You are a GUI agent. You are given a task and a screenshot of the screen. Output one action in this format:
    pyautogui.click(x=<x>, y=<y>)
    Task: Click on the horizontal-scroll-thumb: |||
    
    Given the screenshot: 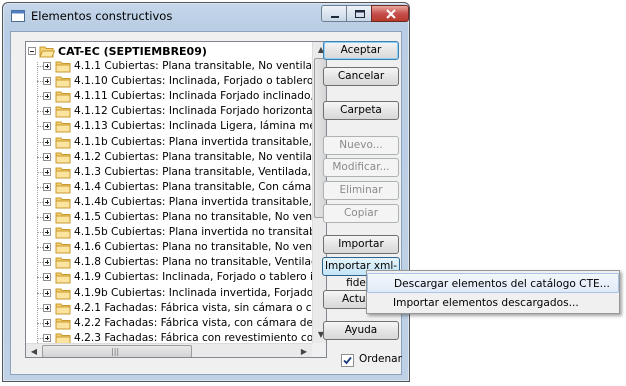 What is the action you would take?
    pyautogui.click(x=117, y=351)
    